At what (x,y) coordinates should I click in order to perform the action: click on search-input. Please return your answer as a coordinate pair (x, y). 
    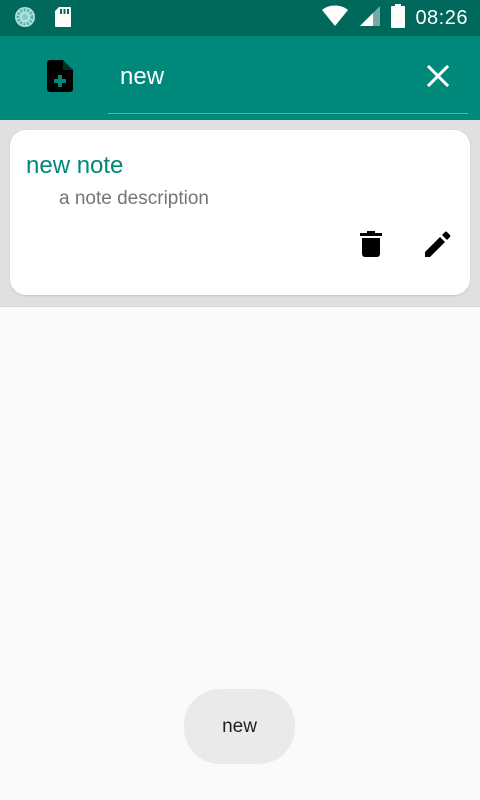
    Looking at the image, I should click on (263, 77).